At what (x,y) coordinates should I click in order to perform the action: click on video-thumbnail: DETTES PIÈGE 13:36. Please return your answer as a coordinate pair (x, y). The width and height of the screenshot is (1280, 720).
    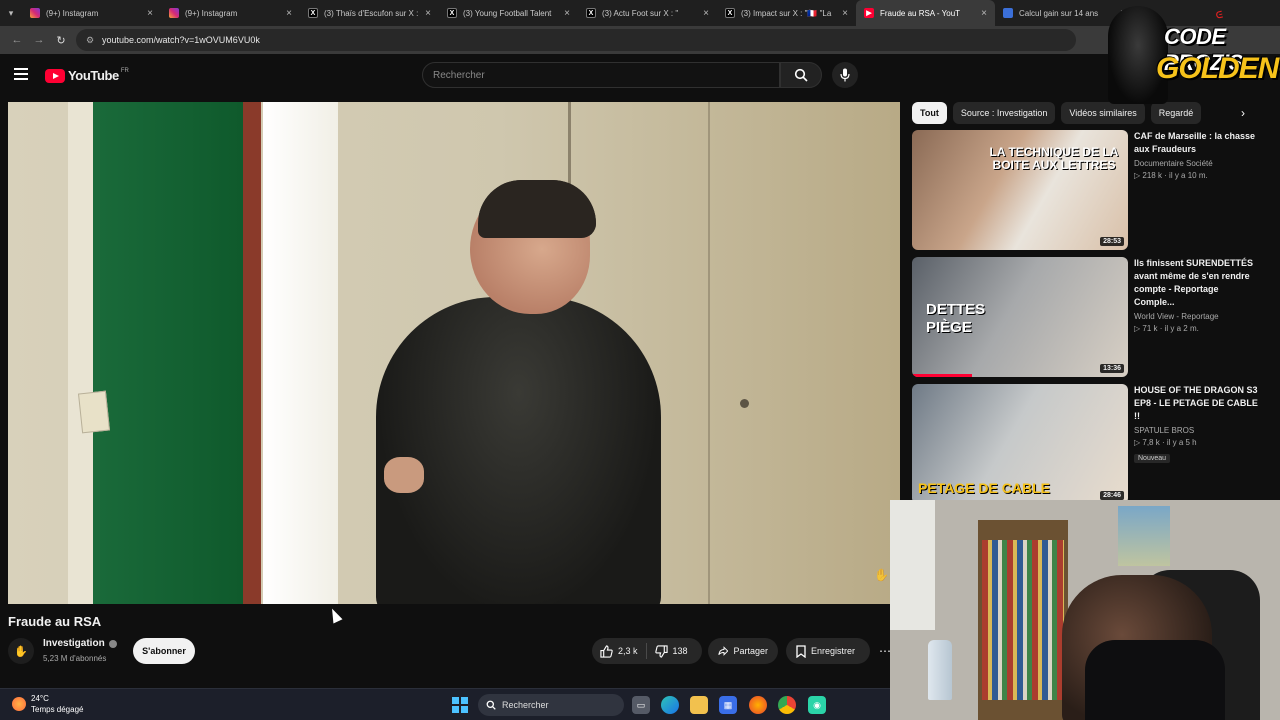
    Looking at the image, I should click on (1020, 317).